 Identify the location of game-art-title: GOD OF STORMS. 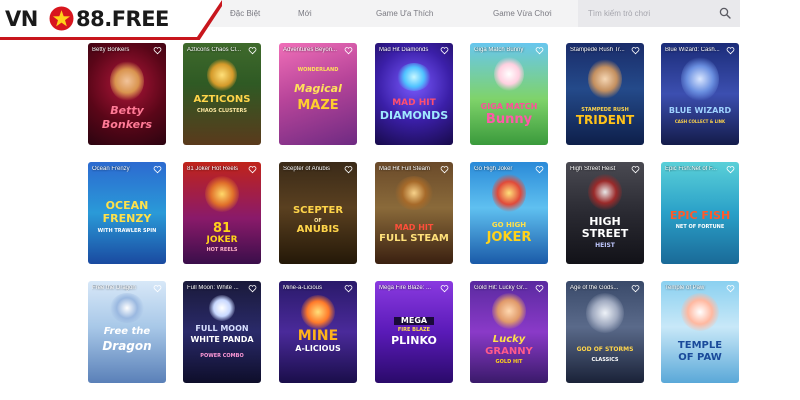
(605, 349).